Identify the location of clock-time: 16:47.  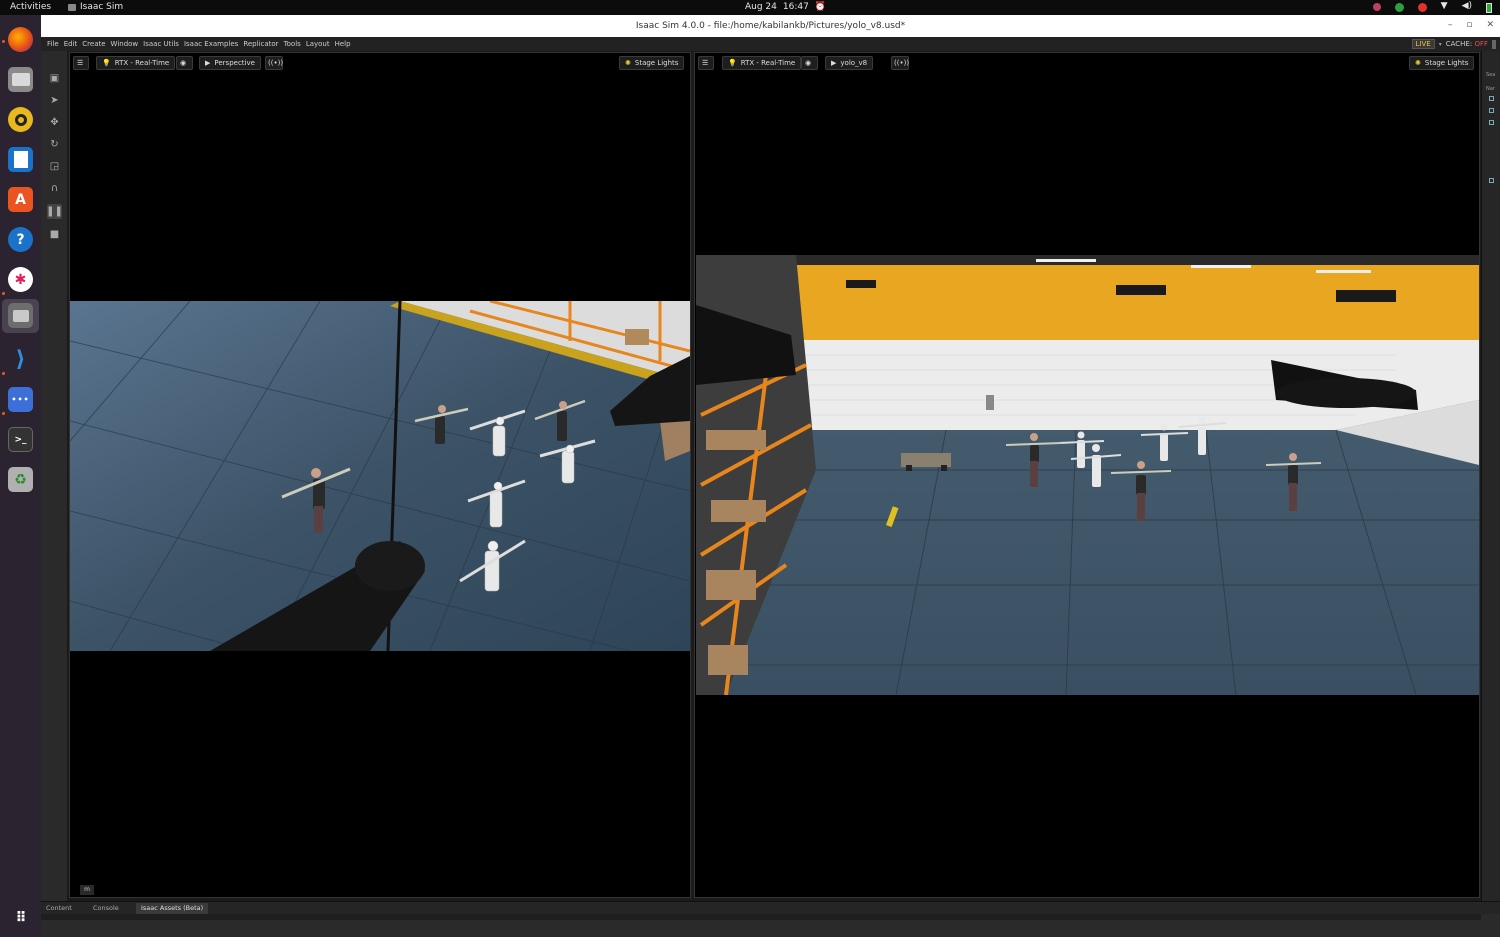
(795, 7).